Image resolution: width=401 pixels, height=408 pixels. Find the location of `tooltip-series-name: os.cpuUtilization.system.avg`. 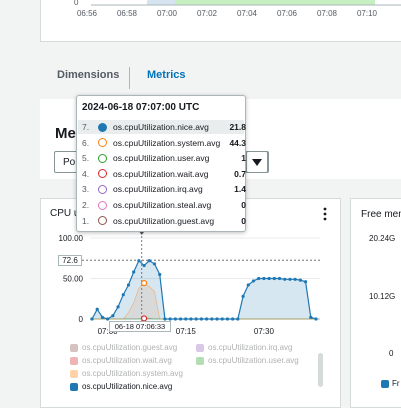

tooltip-series-name: os.cpuUtilization.system.avg is located at coordinates (167, 142).